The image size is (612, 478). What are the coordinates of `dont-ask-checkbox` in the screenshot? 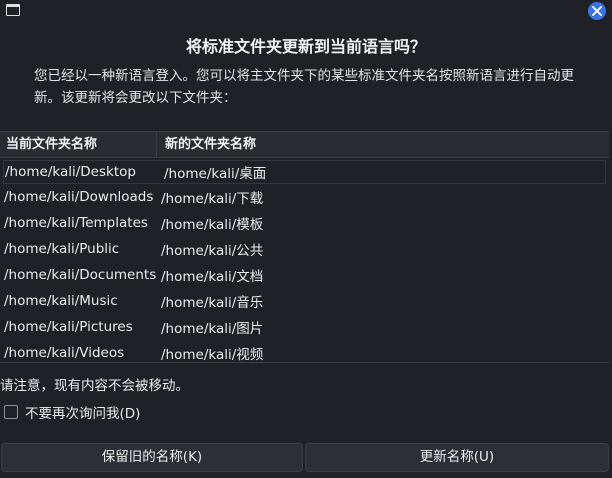 It's located at (11, 412).